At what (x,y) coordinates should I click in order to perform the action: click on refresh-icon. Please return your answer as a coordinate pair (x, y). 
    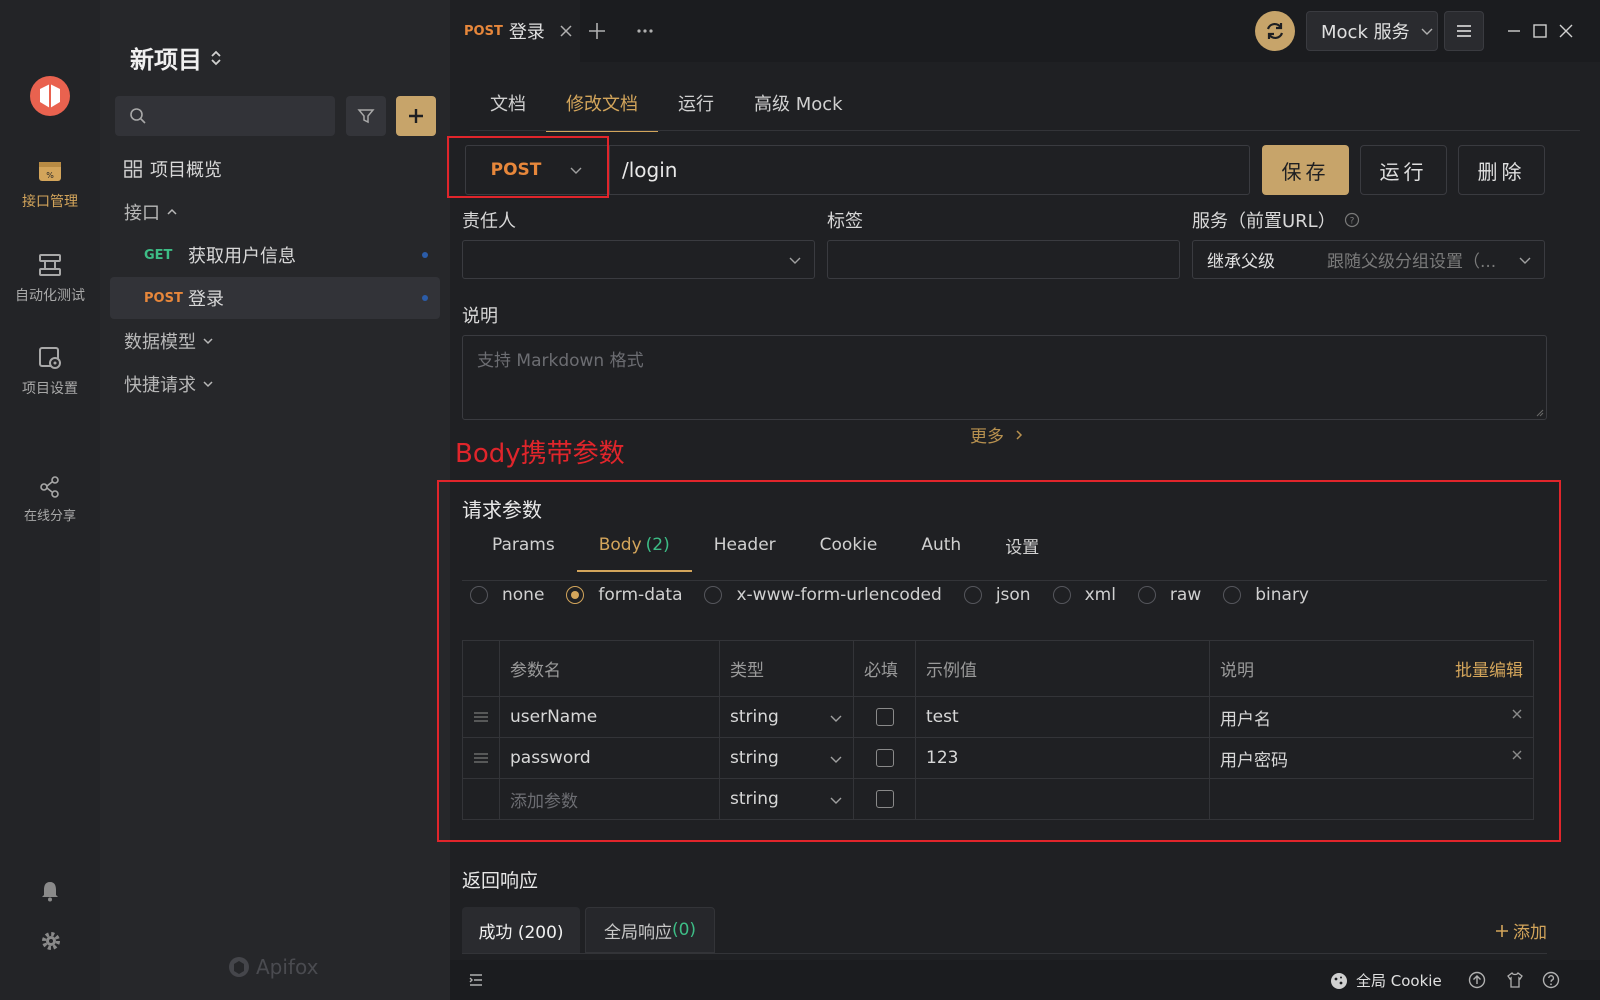
    Looking at the image, I should click on (1275, 31).